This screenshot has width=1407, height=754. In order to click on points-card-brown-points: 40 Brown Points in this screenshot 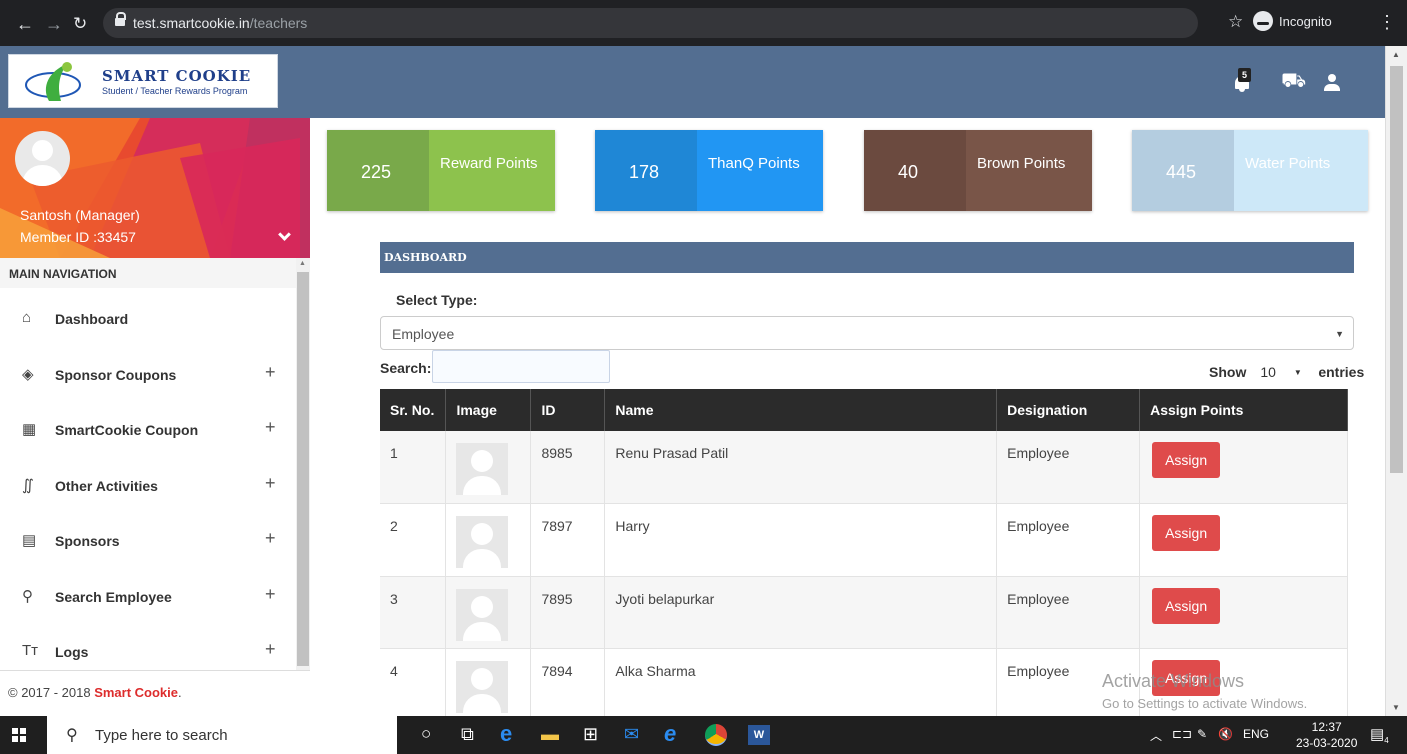, I will do `click(978, 170)`.